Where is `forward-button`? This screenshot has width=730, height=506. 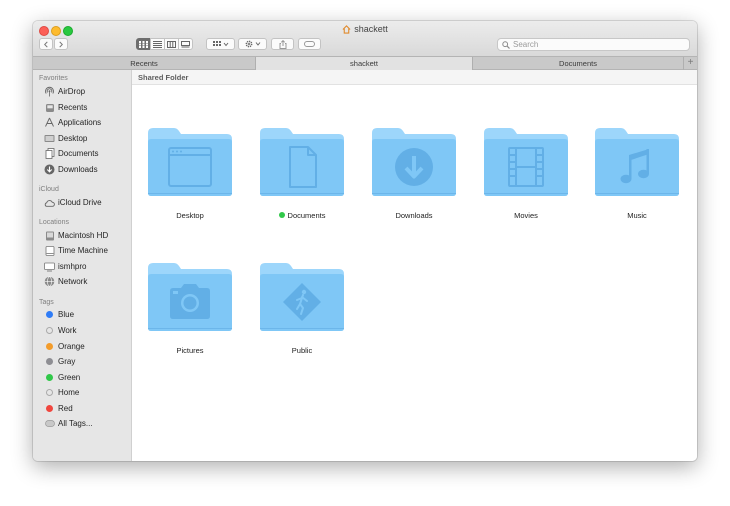 forward-button is located at coordinates (61, 44).